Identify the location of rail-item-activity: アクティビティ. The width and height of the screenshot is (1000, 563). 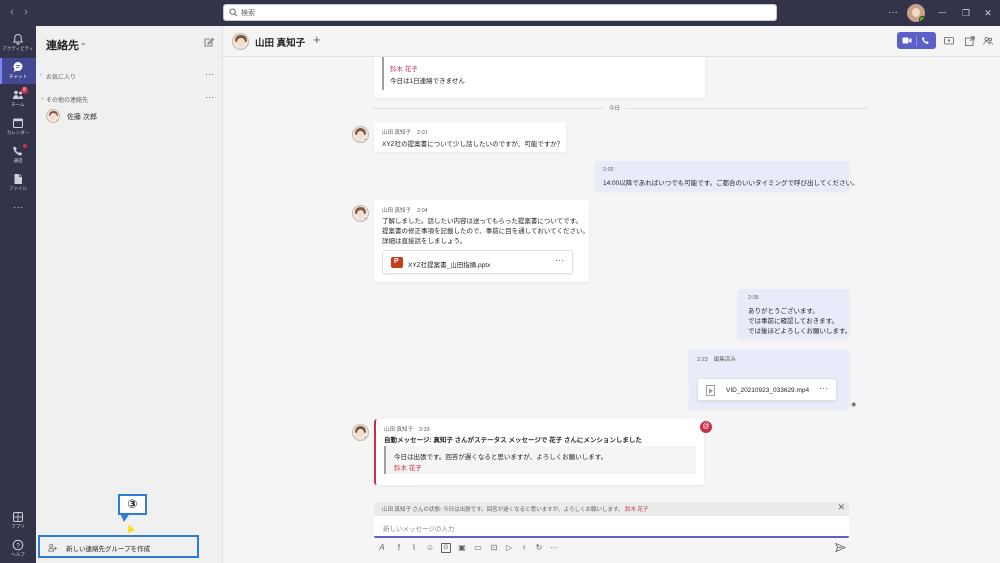
(18, 43).